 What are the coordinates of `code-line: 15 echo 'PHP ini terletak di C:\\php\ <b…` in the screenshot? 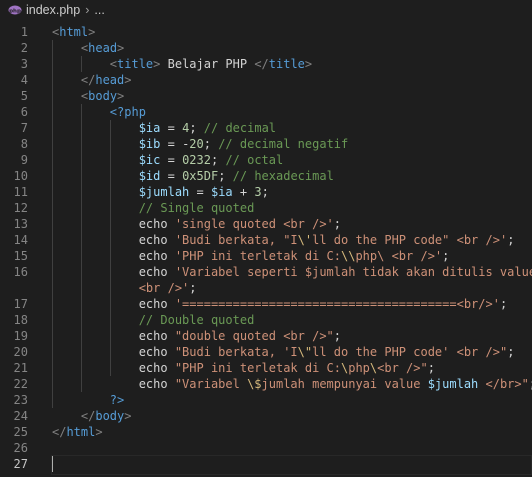 It's located at (266, 256).